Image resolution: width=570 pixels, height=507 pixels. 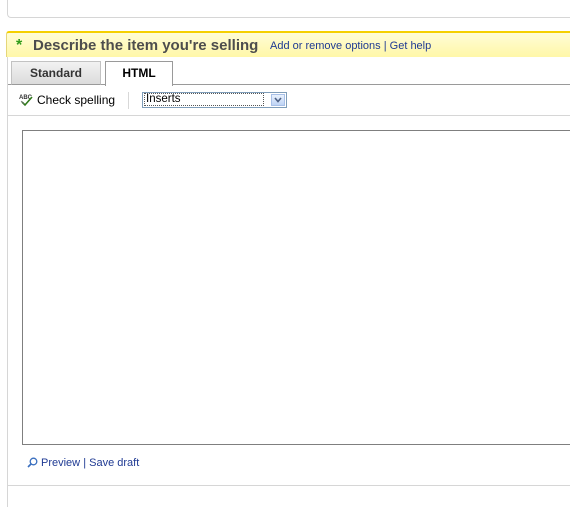 I want to click on check-spelling-button: Check spelling, so click(x=76, y=100).